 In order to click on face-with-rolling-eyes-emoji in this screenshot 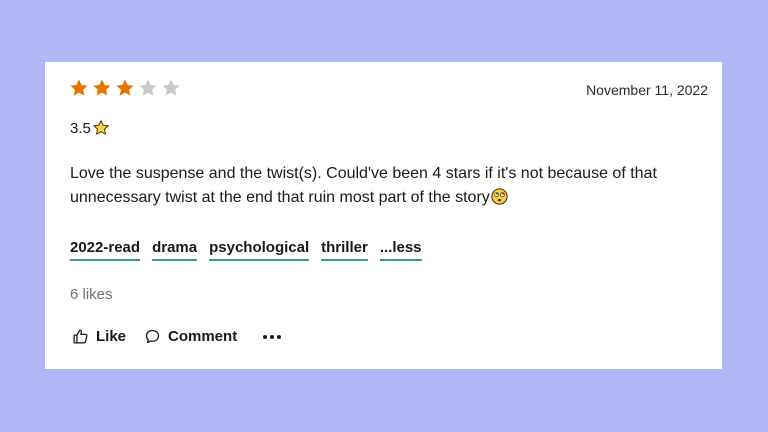, I will do `click(499, 196)`.